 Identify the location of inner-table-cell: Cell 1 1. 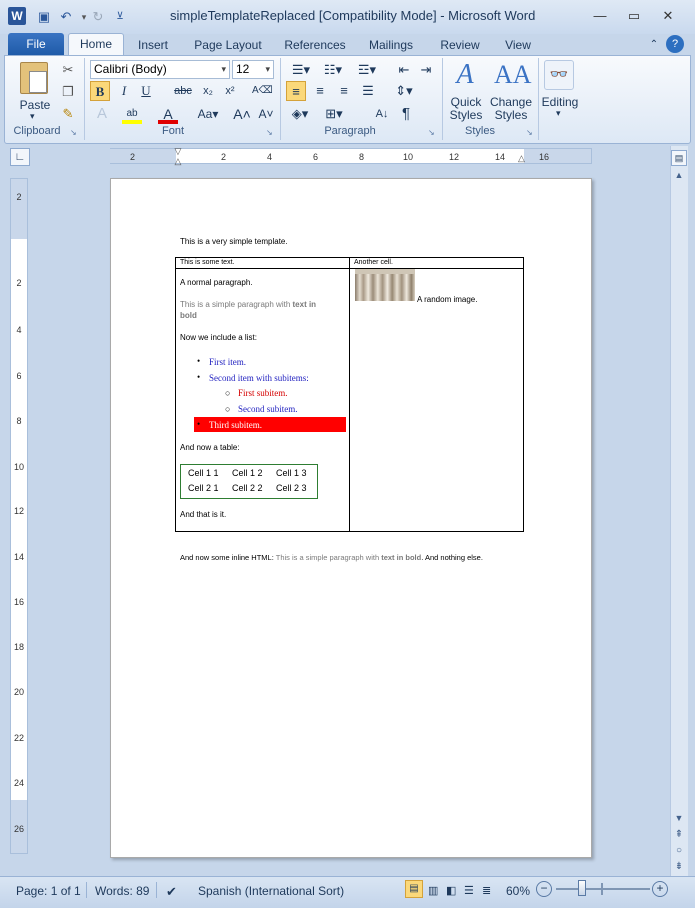
(203, 473).